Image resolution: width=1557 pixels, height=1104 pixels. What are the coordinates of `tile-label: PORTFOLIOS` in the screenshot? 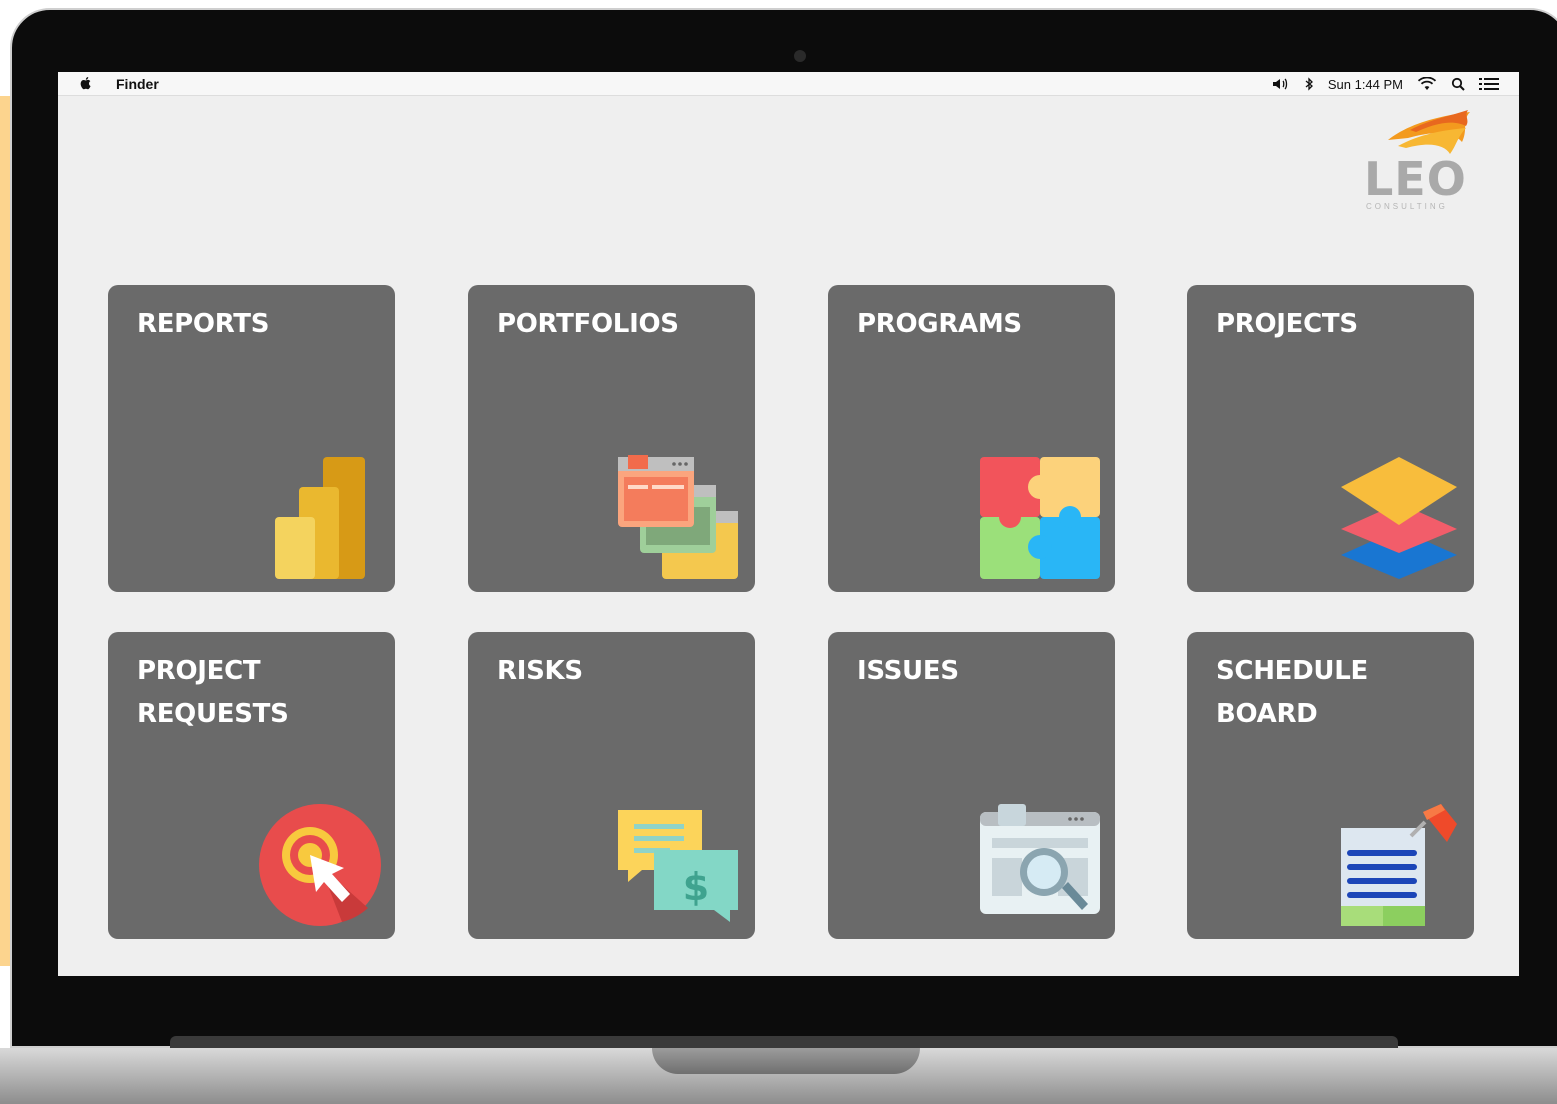 It's located at (588, 324).